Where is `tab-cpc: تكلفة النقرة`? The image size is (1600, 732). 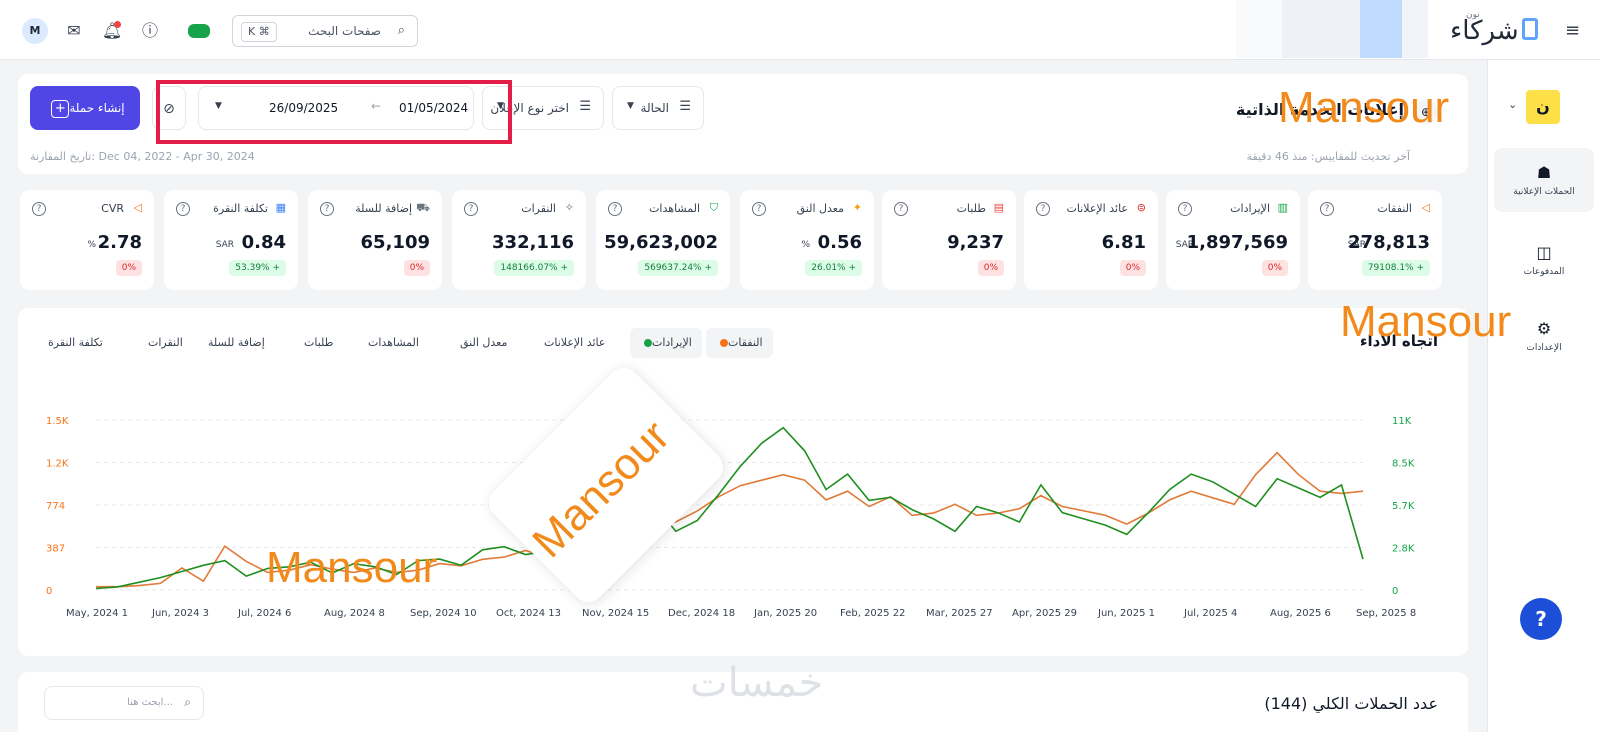
tab-cpc: تكلفة النقرة is located at coordinates (75, 343).